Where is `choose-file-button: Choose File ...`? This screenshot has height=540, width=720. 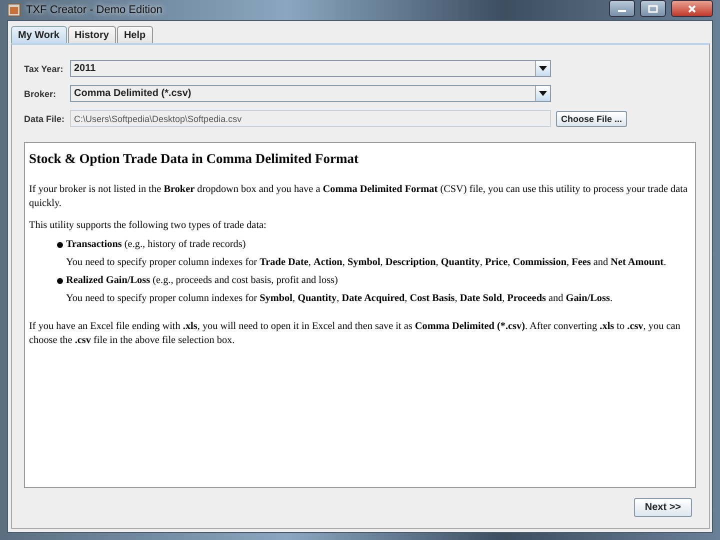
choose-file-button: Choose File ... is located at coordinates (592, 118).